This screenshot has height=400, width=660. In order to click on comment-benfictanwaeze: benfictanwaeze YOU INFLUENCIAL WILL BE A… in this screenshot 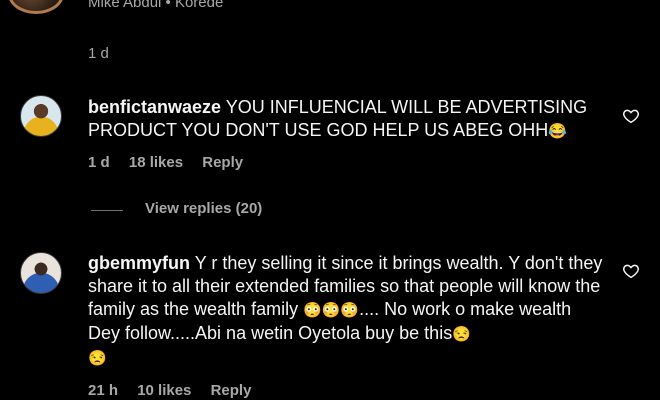, I will do `click(348, 119)`.